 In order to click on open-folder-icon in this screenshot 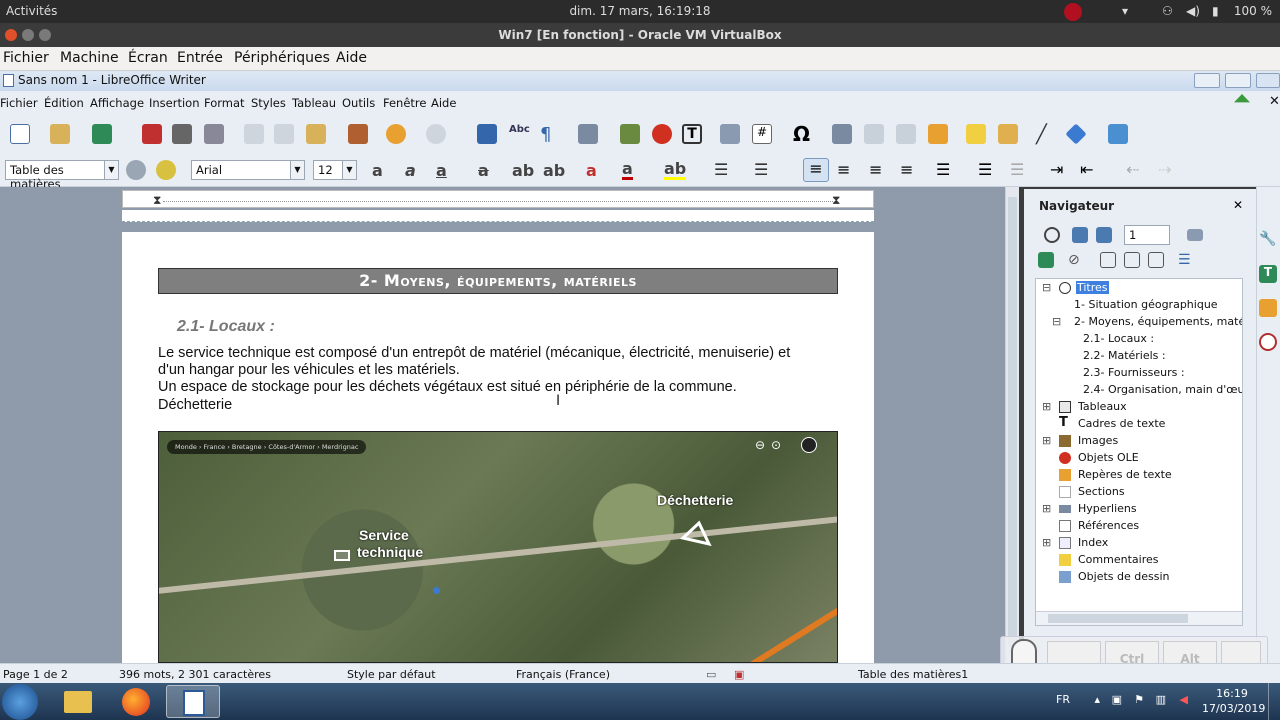, I will do `click(60, 134)`.